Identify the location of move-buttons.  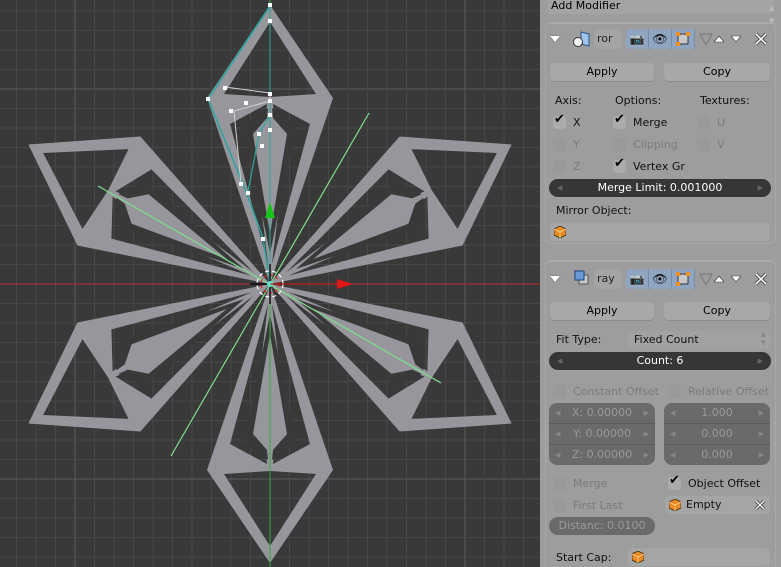
(727, 39).